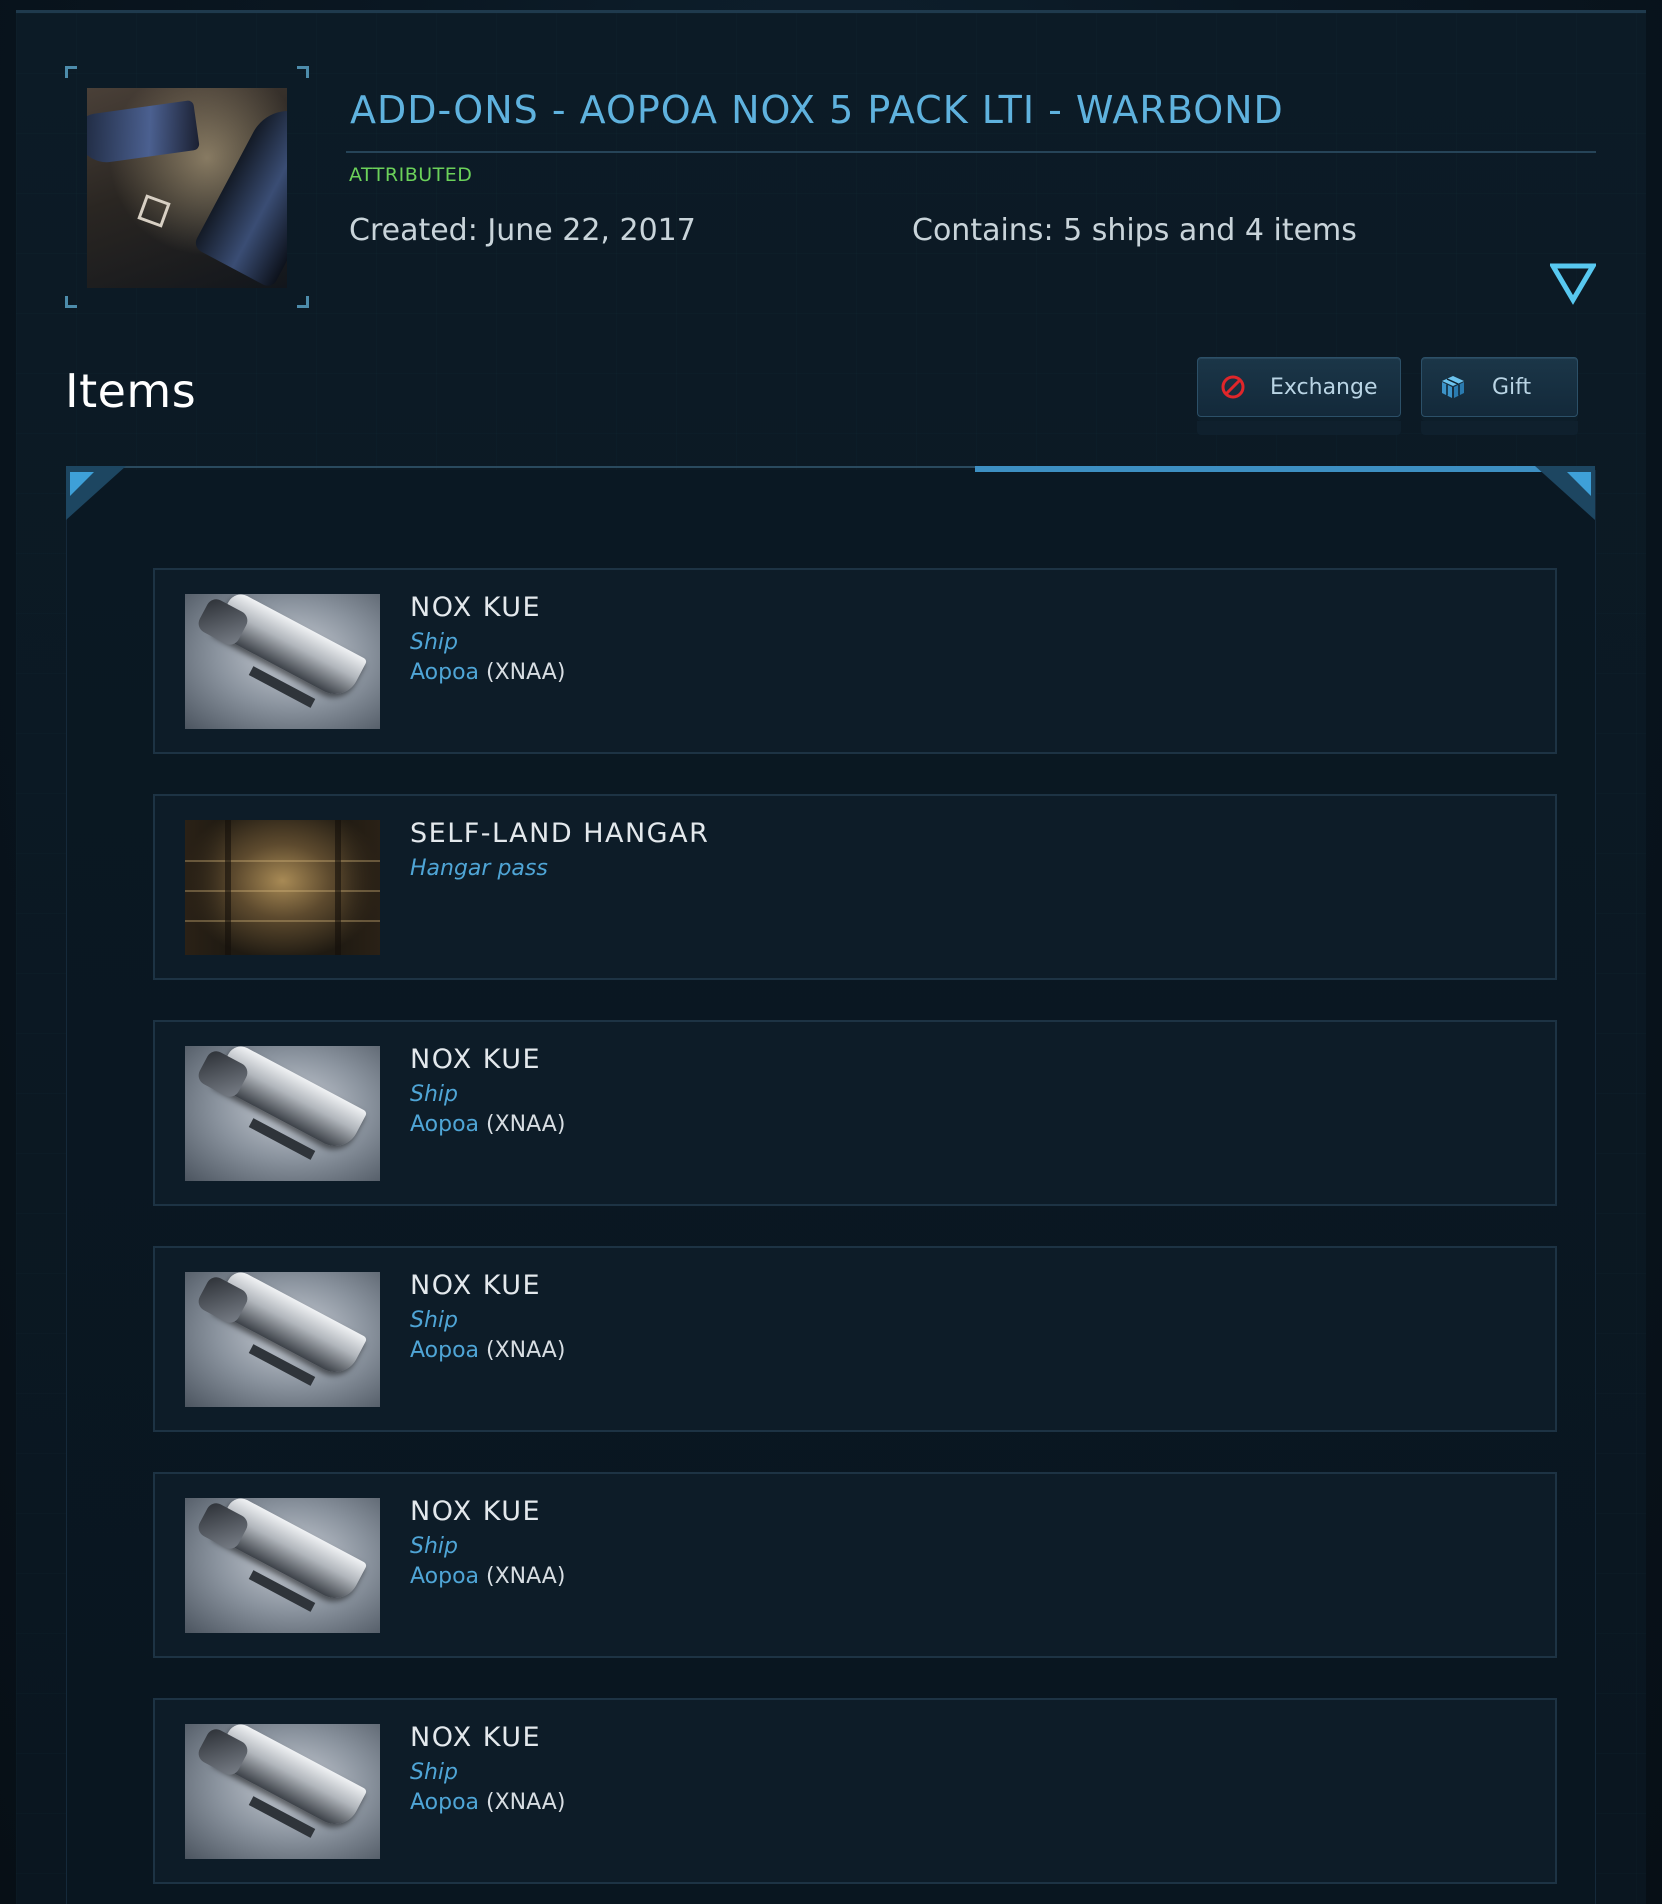 This screenshot has width=1662, height=1904. What do you see at coordinates (1324, 387) in the screenshot?
I see `exchange-label: Exchange` at bounding box center [1324, 387].